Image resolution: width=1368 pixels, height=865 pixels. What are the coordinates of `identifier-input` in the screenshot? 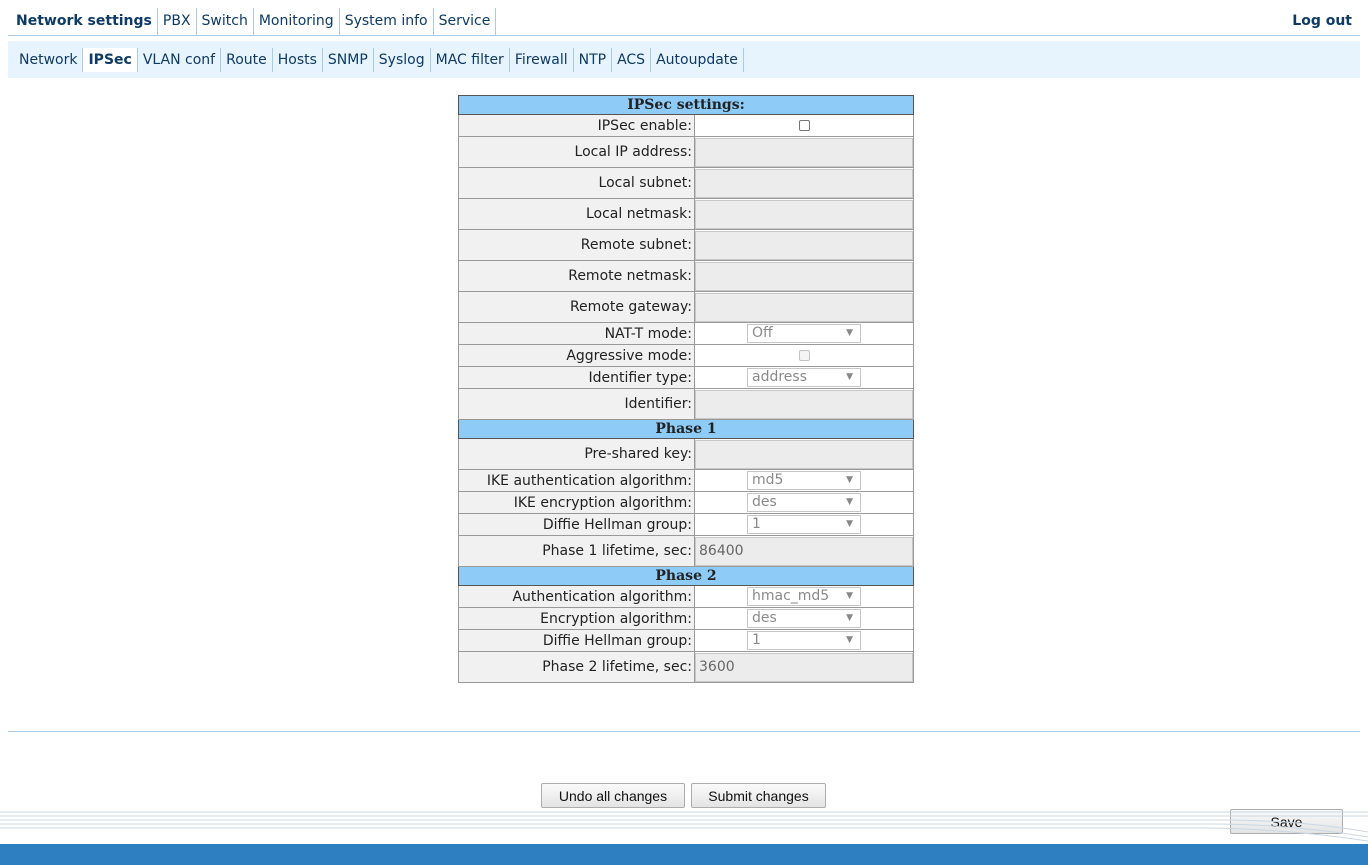 It's located at (804, 404).